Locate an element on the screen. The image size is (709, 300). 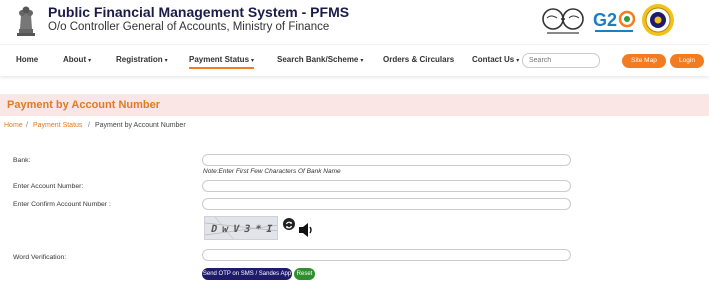
nav-item-label: Payment Status is located at coordinates (219, 59).